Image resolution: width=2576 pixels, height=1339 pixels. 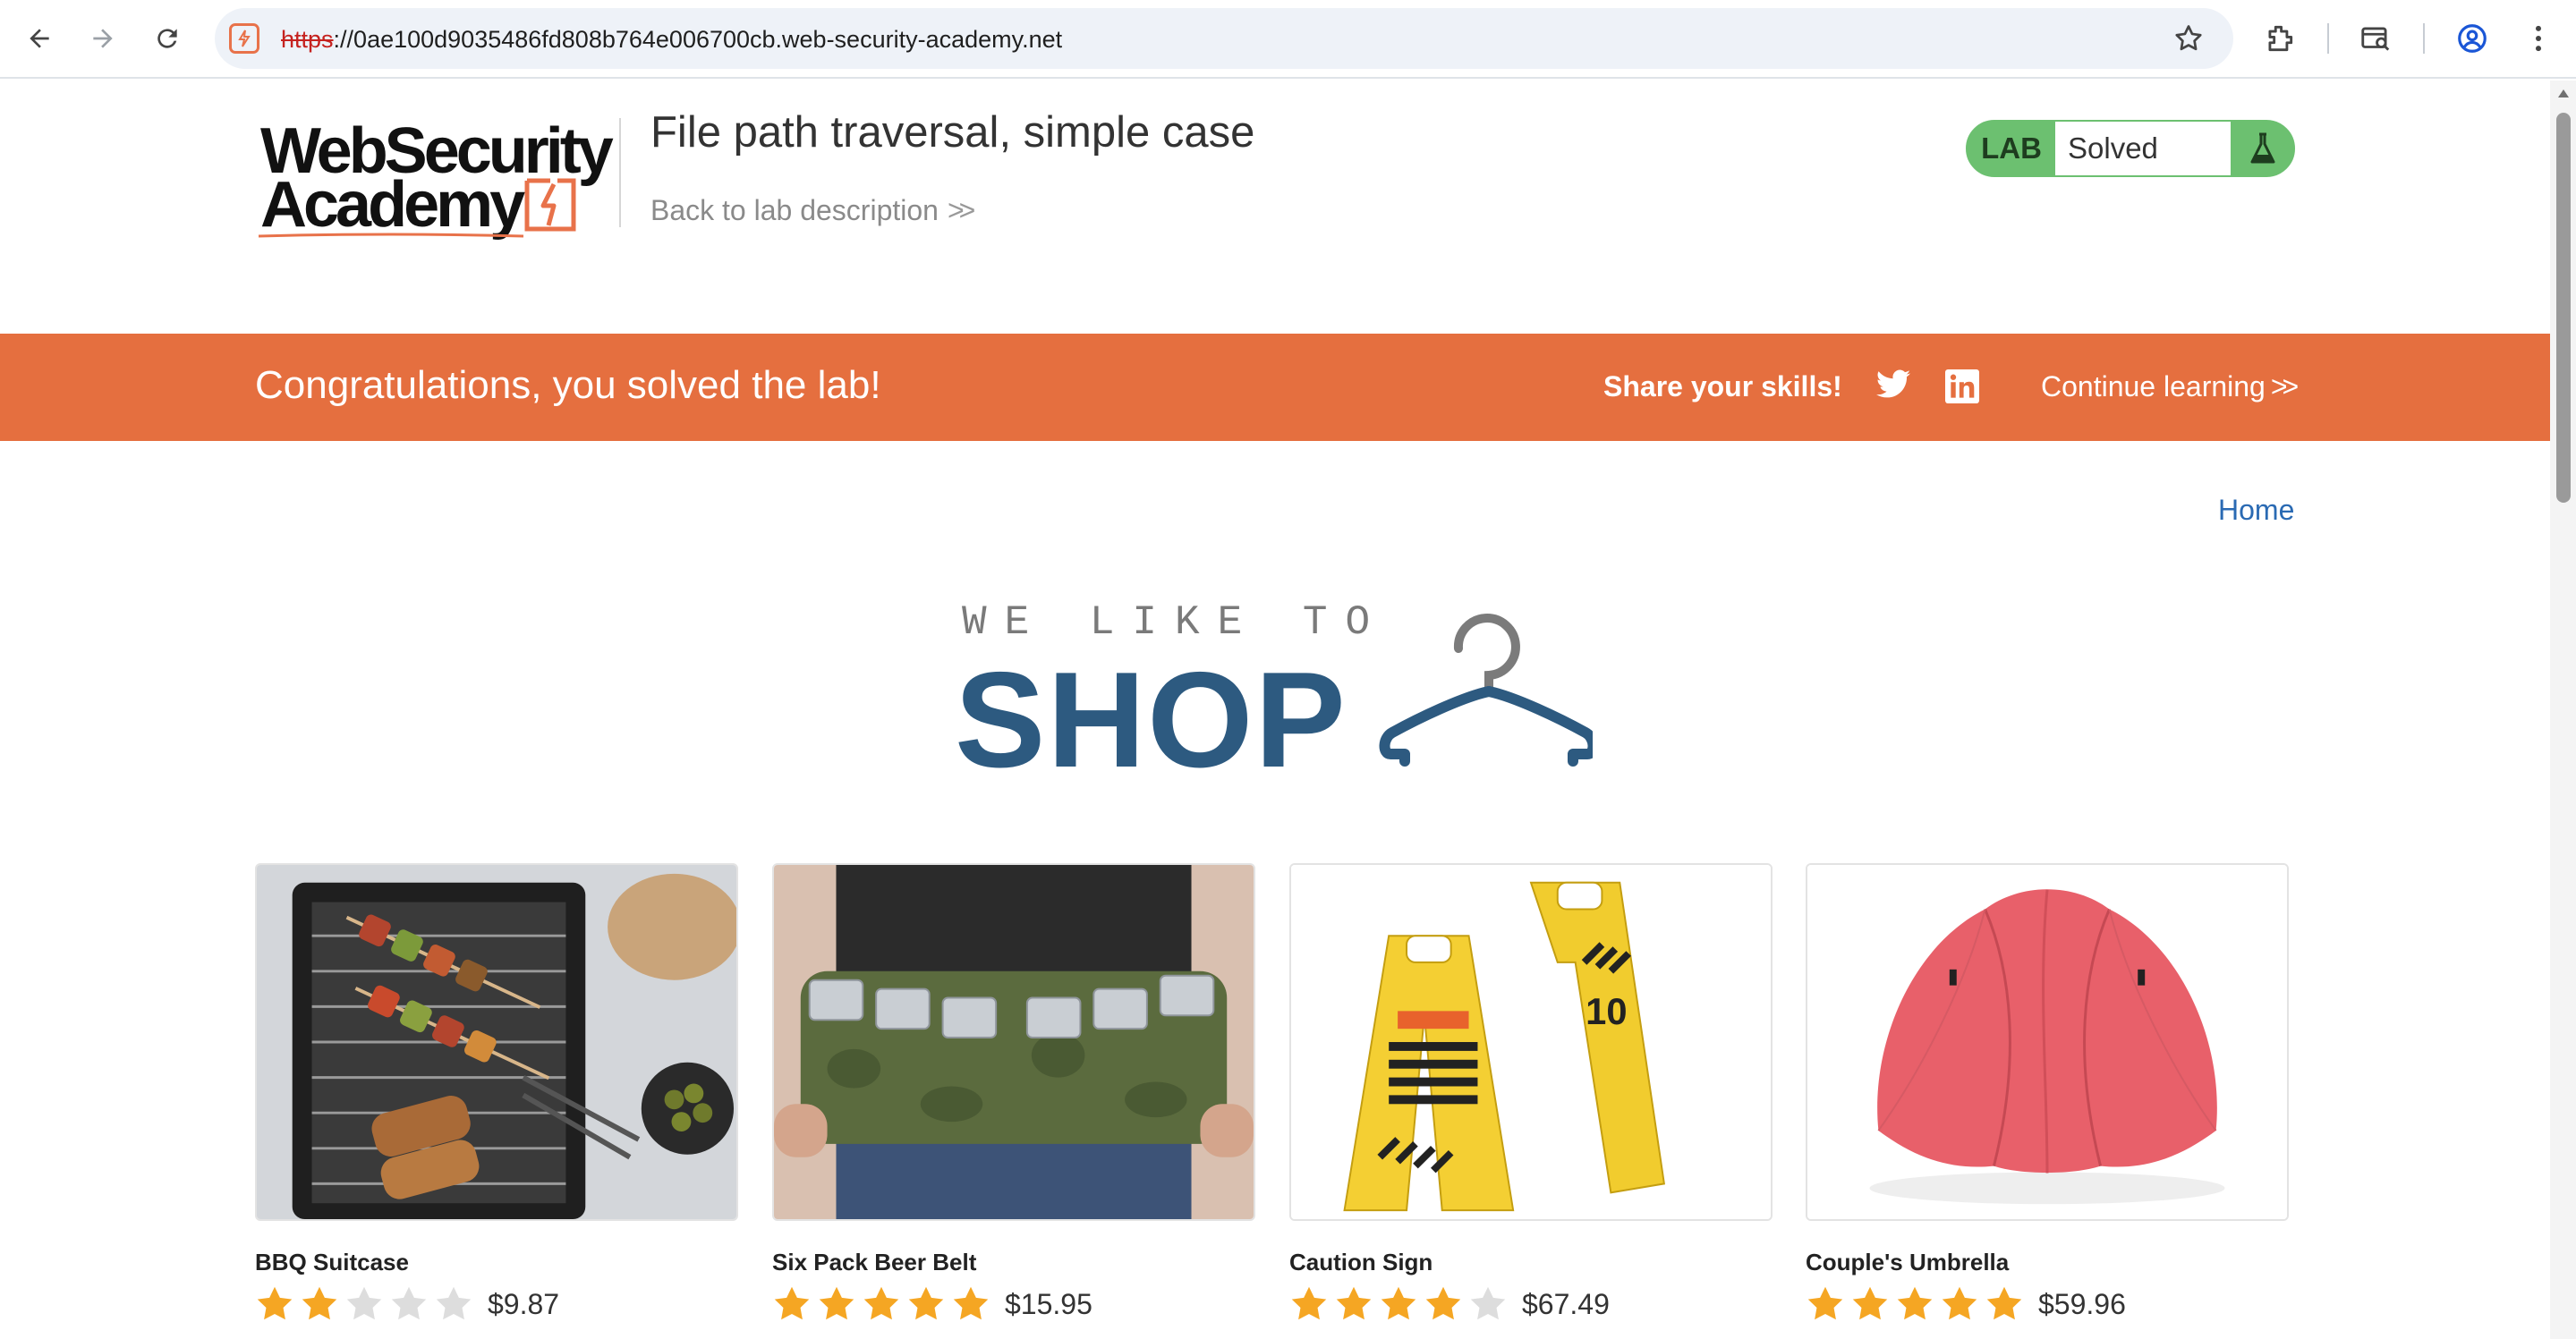 I want to click on browser-menu-kebab-icon, so click(x=2538, y=38).